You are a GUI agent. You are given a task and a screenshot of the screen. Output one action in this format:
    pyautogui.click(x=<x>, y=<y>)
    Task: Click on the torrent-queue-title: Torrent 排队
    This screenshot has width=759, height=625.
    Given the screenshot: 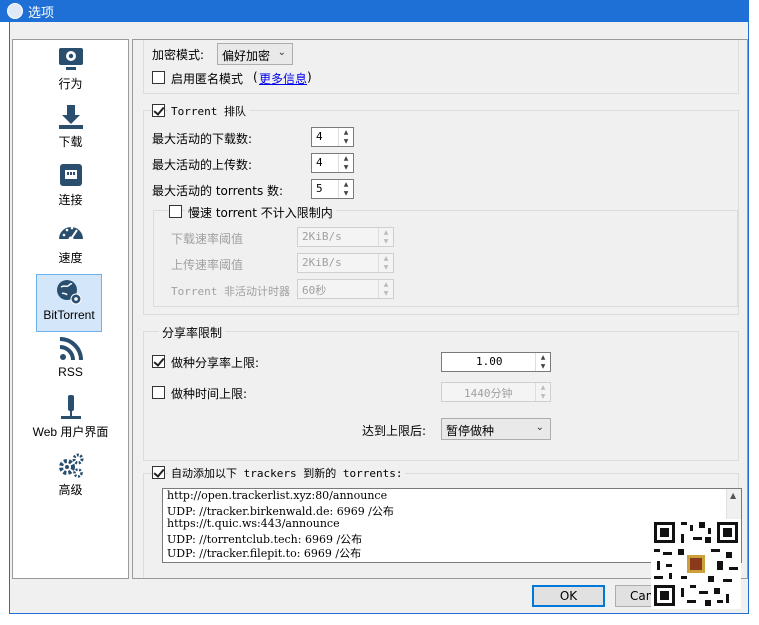 What is the action you would take?
    pyautogui.click(x=208, y=111)
    